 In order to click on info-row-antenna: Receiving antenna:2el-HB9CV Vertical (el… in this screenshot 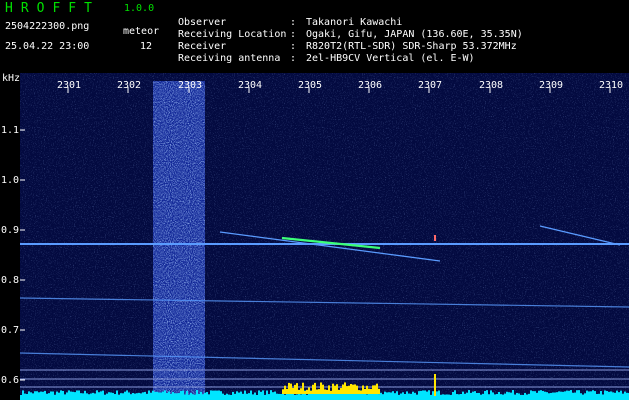, I will do `click(326, 58)`.